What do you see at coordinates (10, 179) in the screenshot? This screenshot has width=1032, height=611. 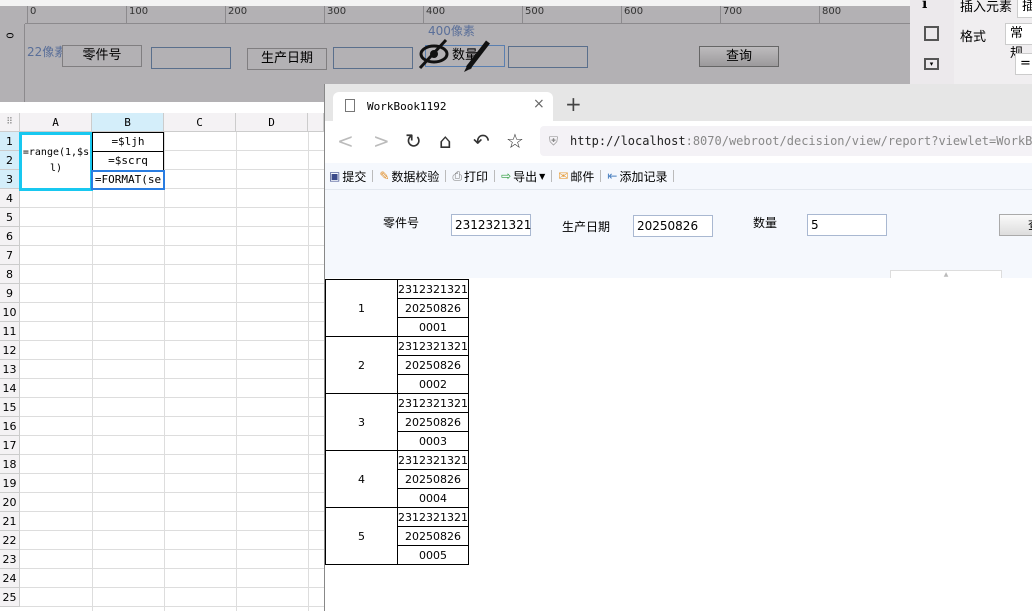 I see `row-header-3: 3` at bounding box center [10, 179].